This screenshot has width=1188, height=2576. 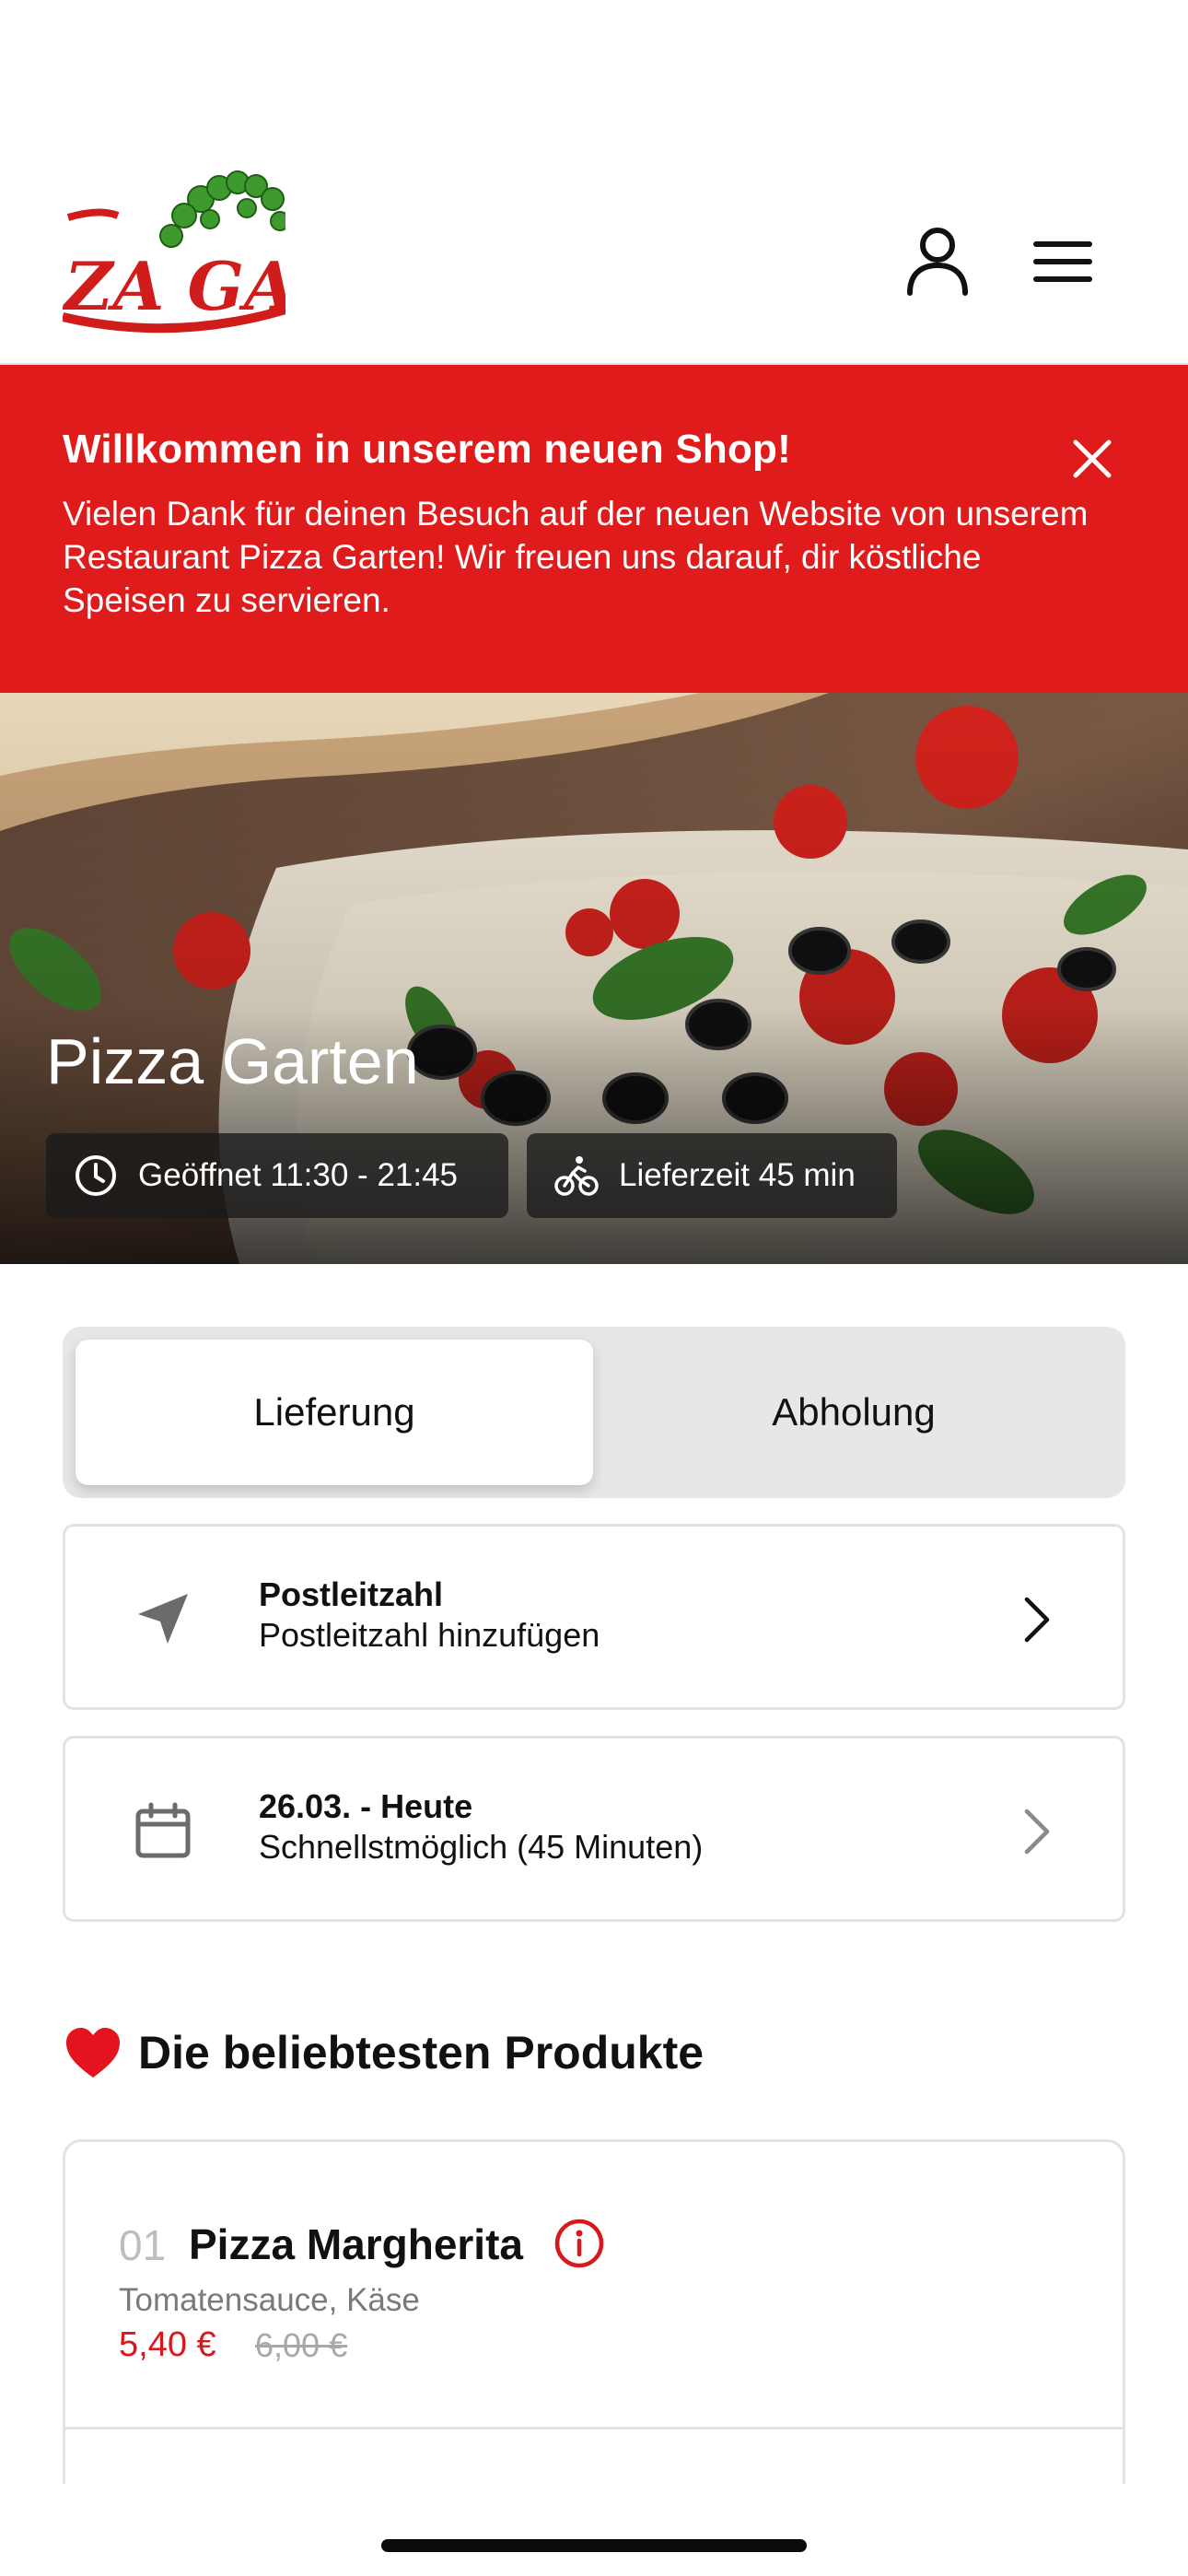 I want to click on restaurant-logo: ZA GAR, so click(x=174, y=248).